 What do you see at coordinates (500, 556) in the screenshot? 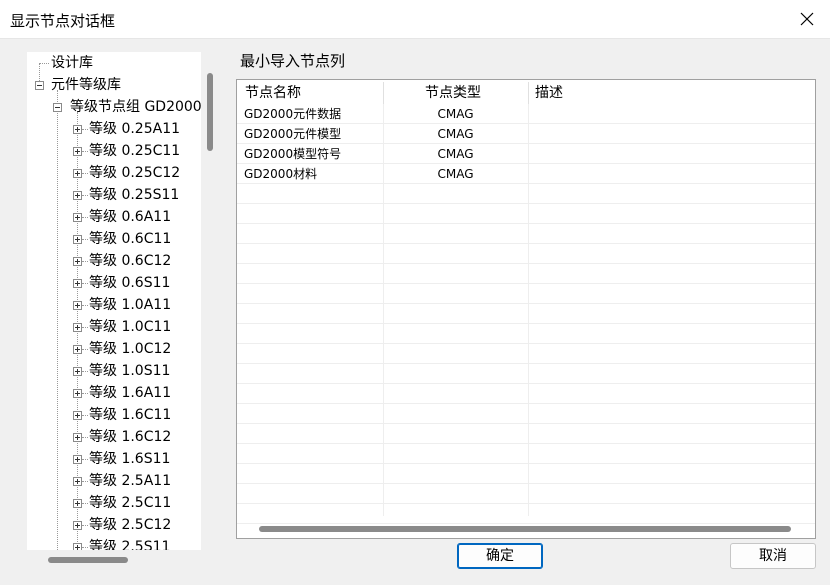
I see `ok-button: 确定` at bounding box center [500, 556].